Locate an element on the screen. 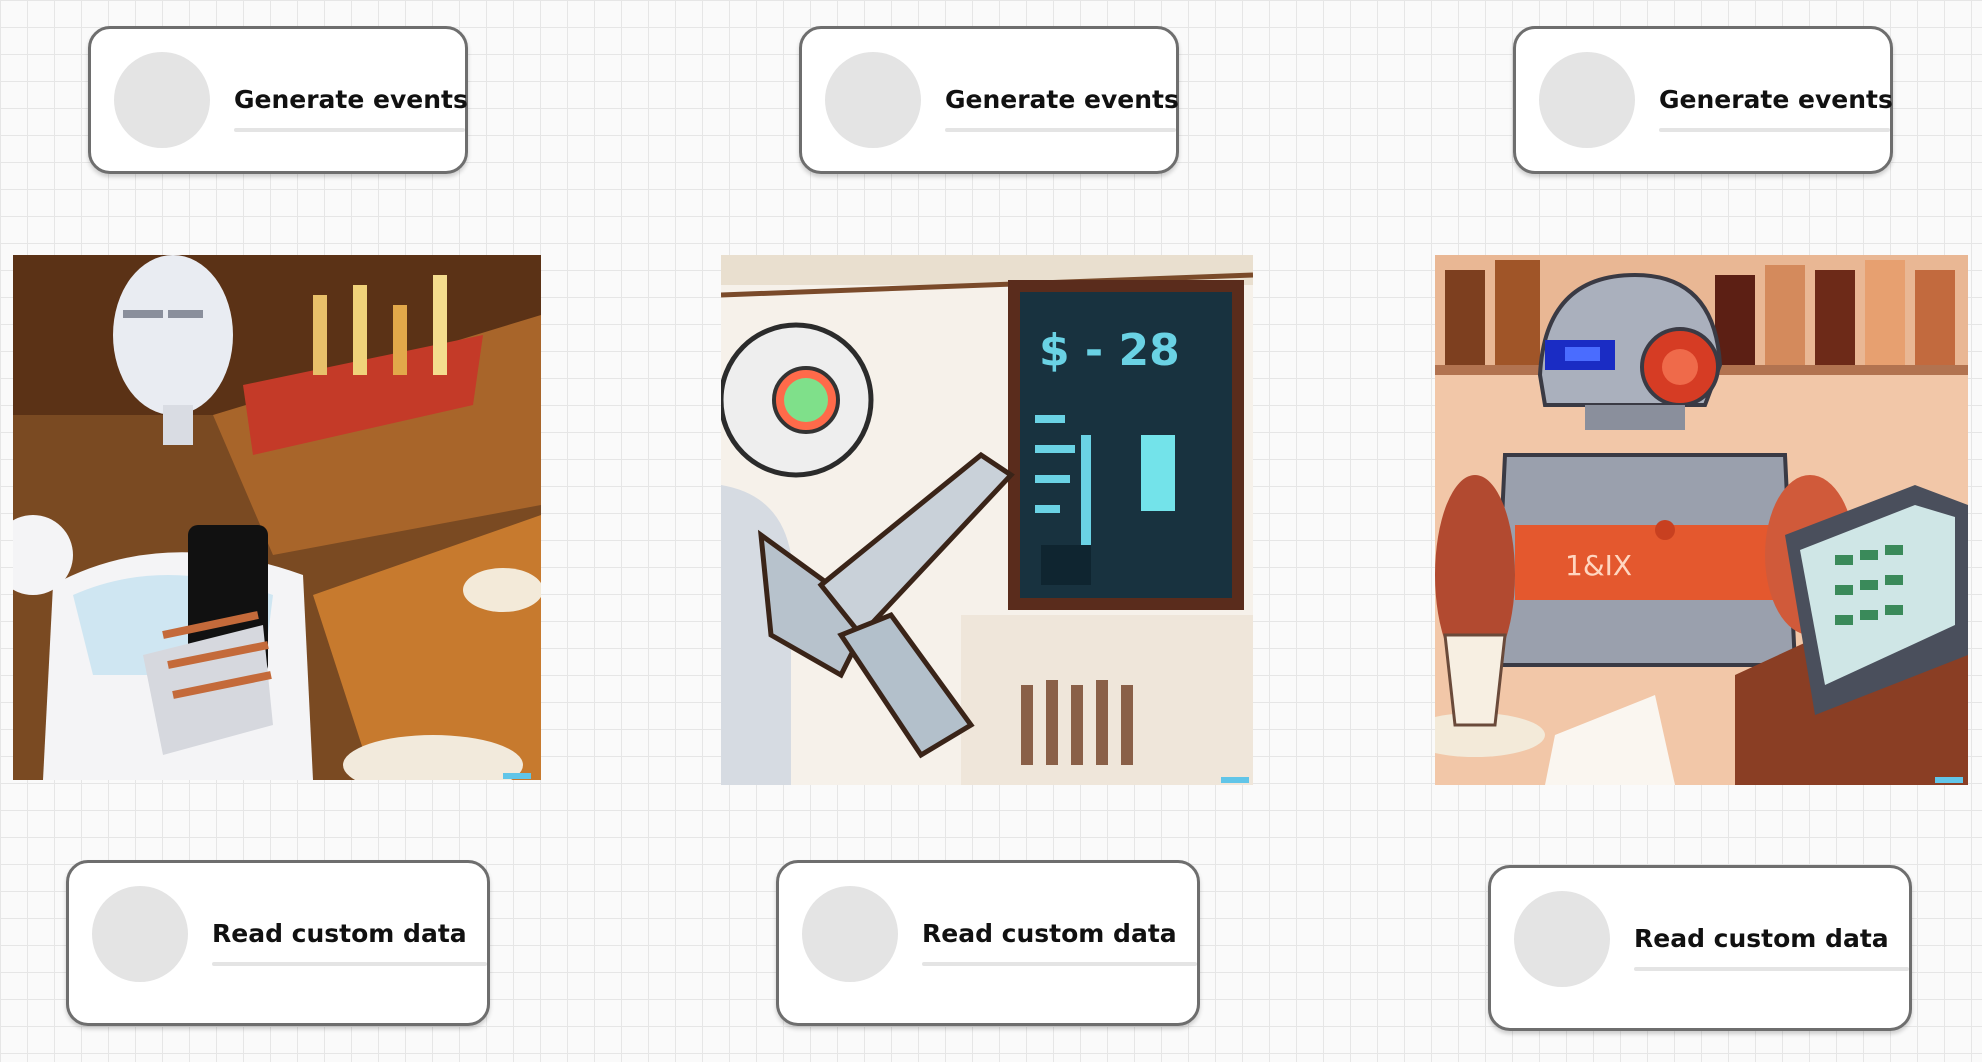 The width and height of the screenshot is (1982, 1062). generate-events-card-3: Generate events is located at coordinates (1703, 100).